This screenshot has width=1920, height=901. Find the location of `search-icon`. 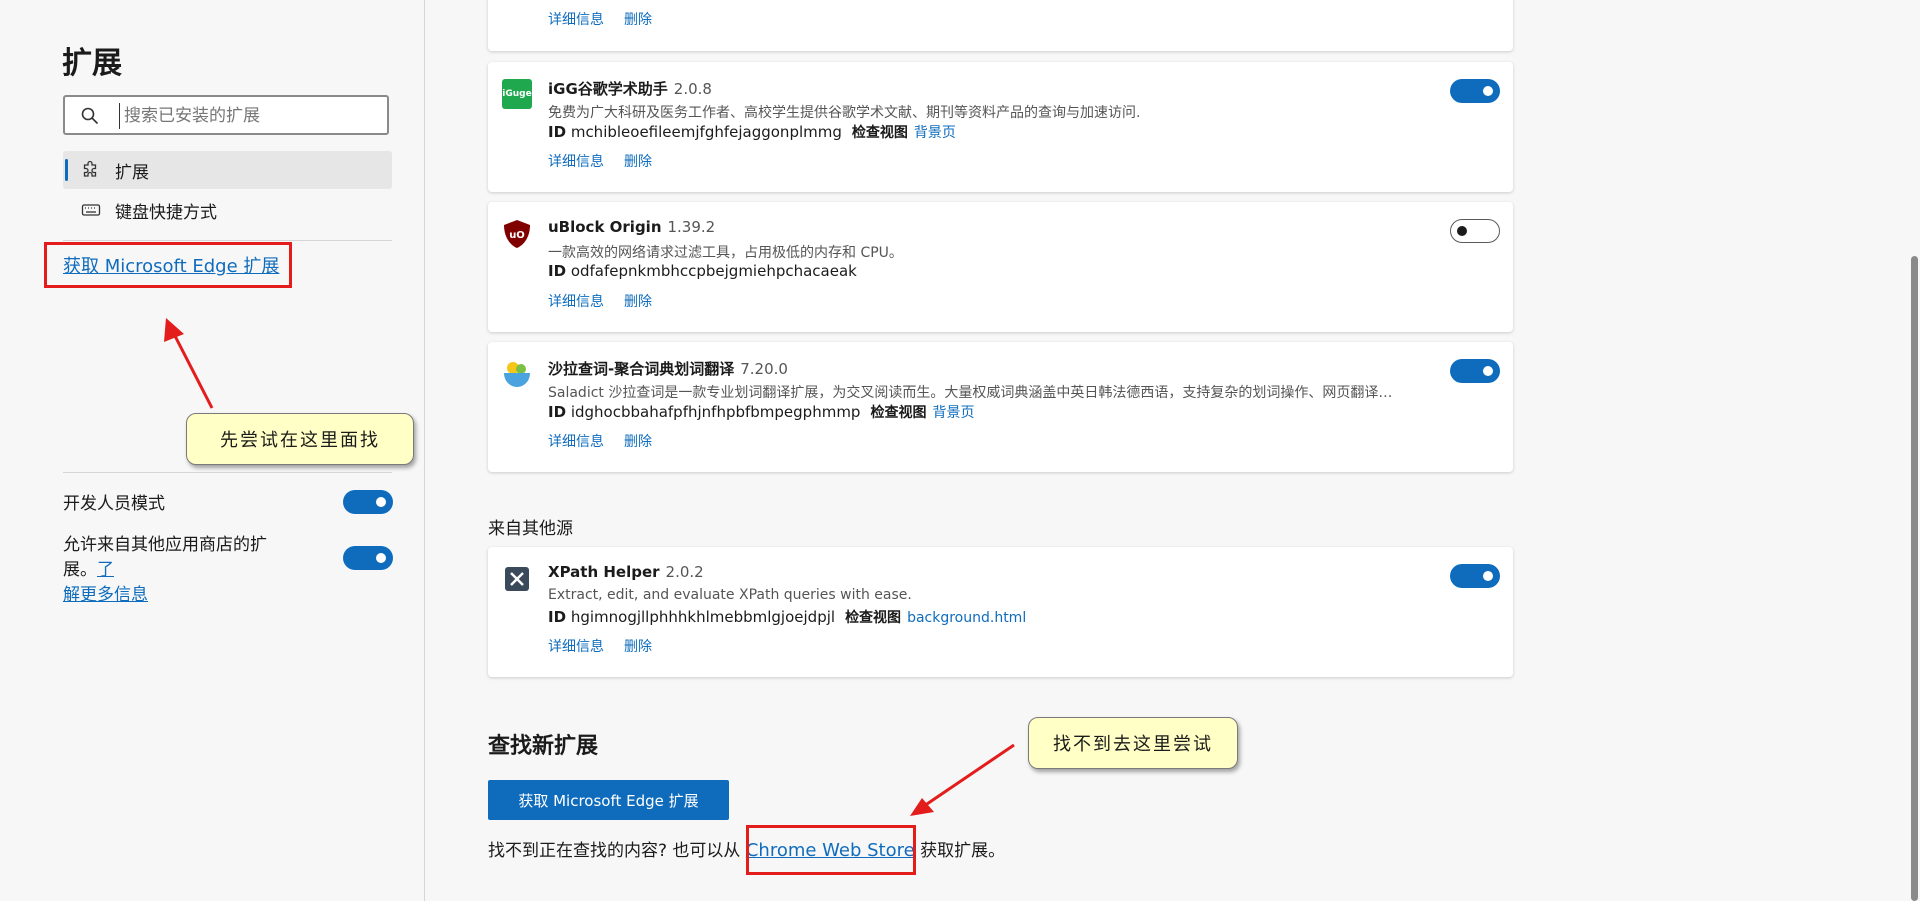

search-icon is located at coordinates (90, 116).